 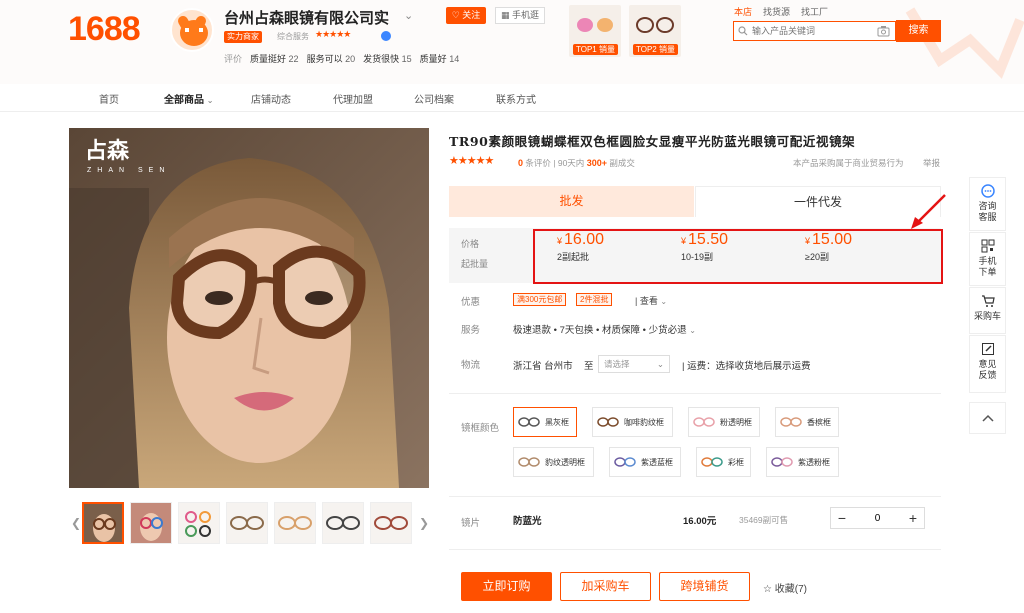 What do you see at coordinates (594, 299) in the screenshot?
I see `promo-tag: 2件混批` at bounding box center [594, 299].